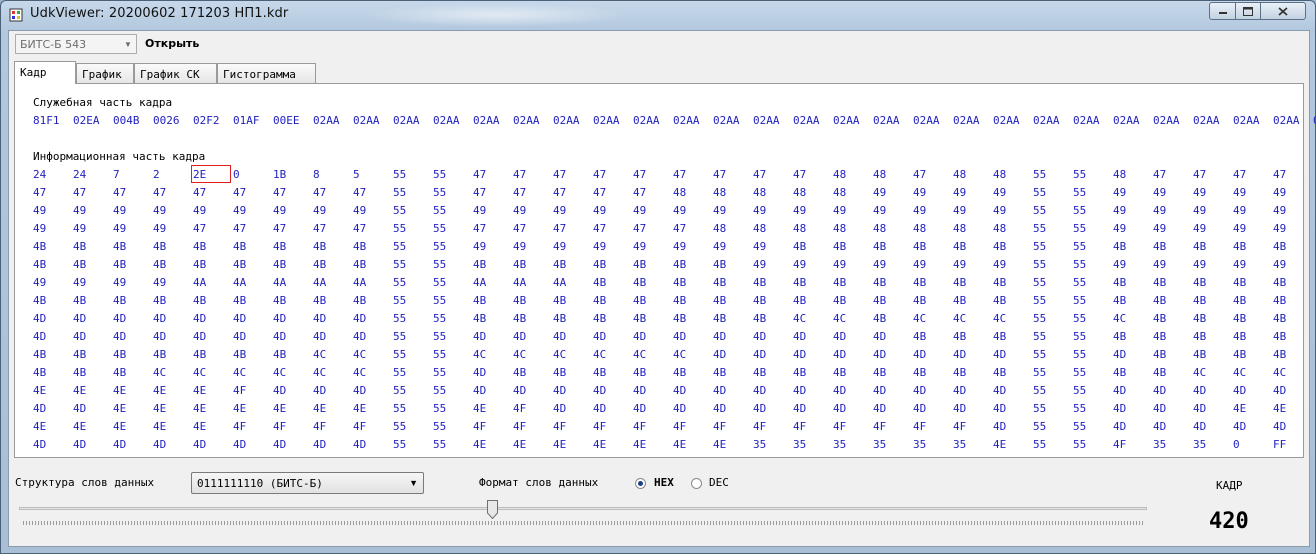 The height and width of the screenshot is (554, 1316). What do you see at coordinates (583, 508) in the screenshot?
I see `frame-slider-track` at bounding box center [583, 508].